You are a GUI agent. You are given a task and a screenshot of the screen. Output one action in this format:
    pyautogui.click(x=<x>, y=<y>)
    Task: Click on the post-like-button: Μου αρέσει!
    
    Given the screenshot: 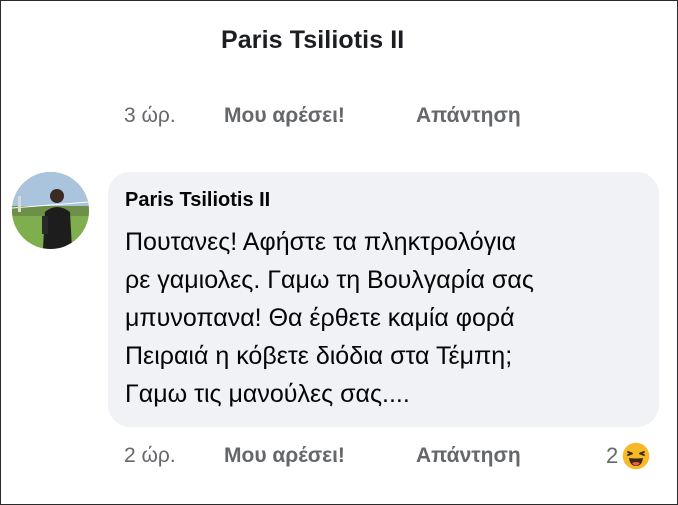 What is the action you would take?
    pyautogui.click(x=320, y=116)
    